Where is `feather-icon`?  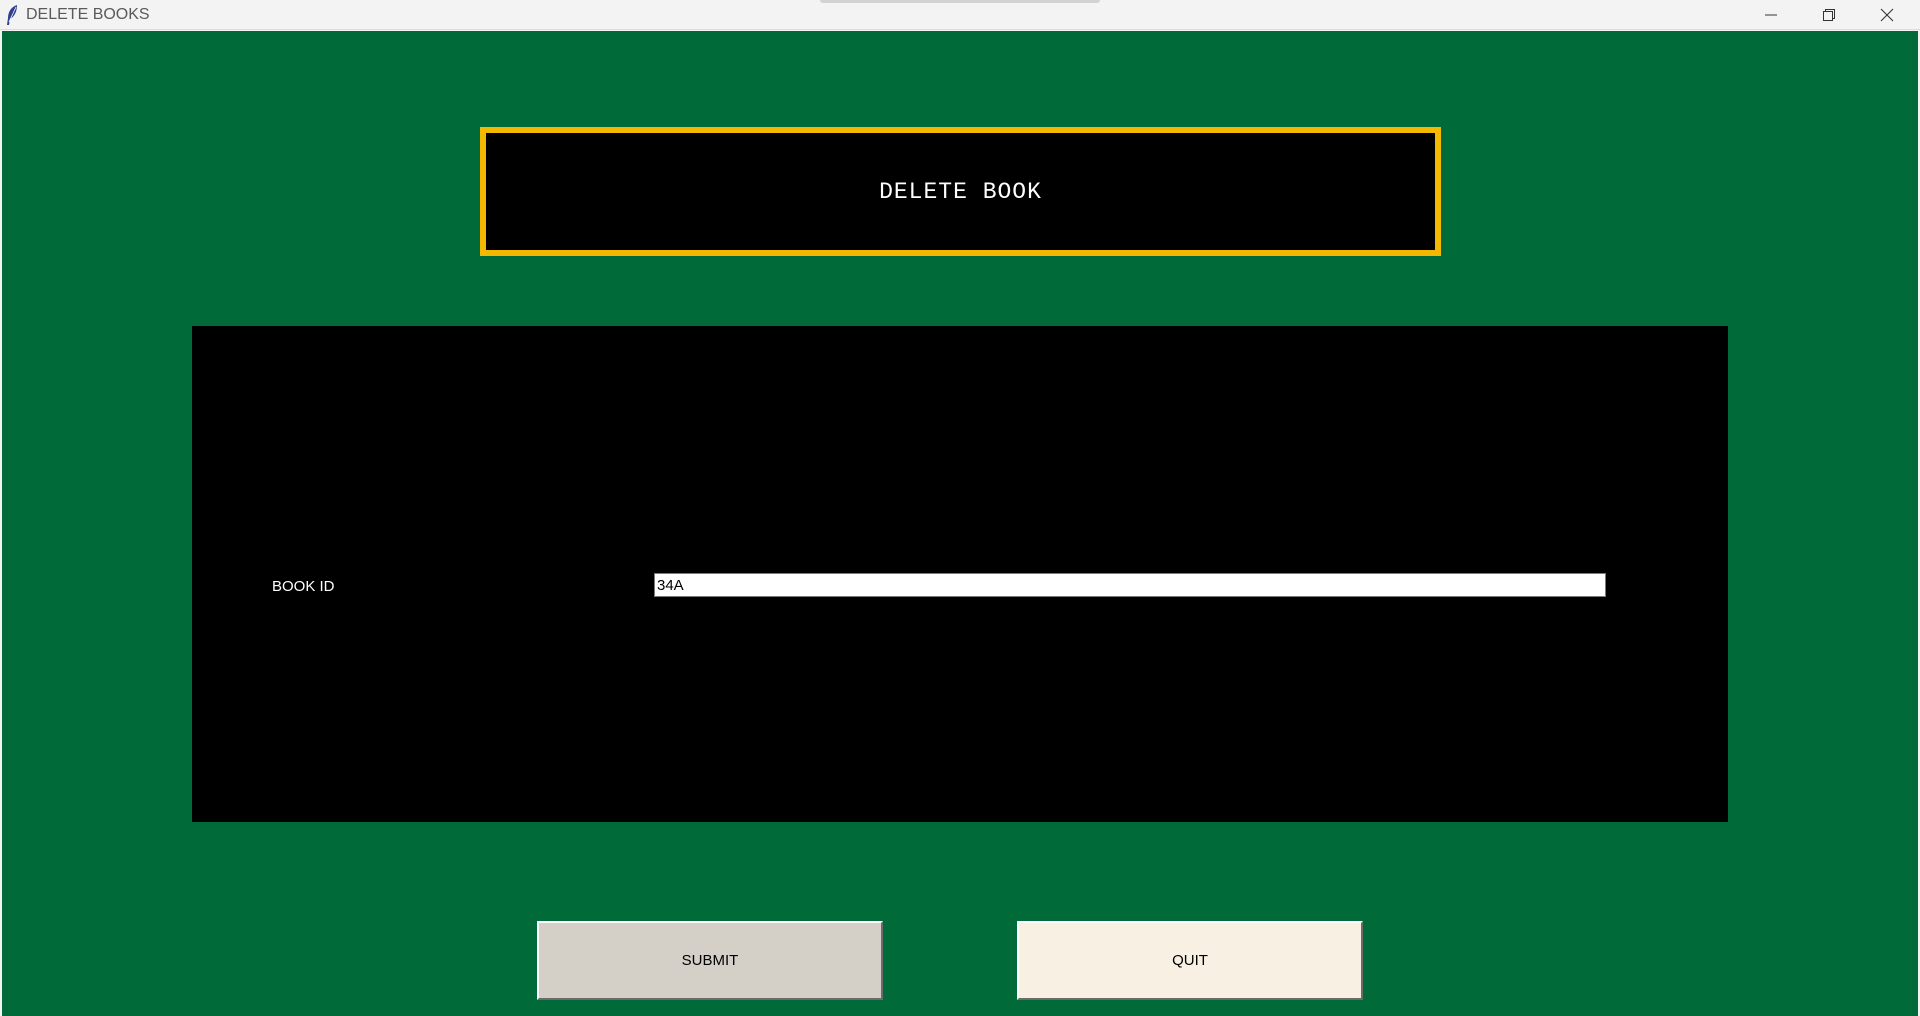 feather-icon is located at coordinates (12, 15).